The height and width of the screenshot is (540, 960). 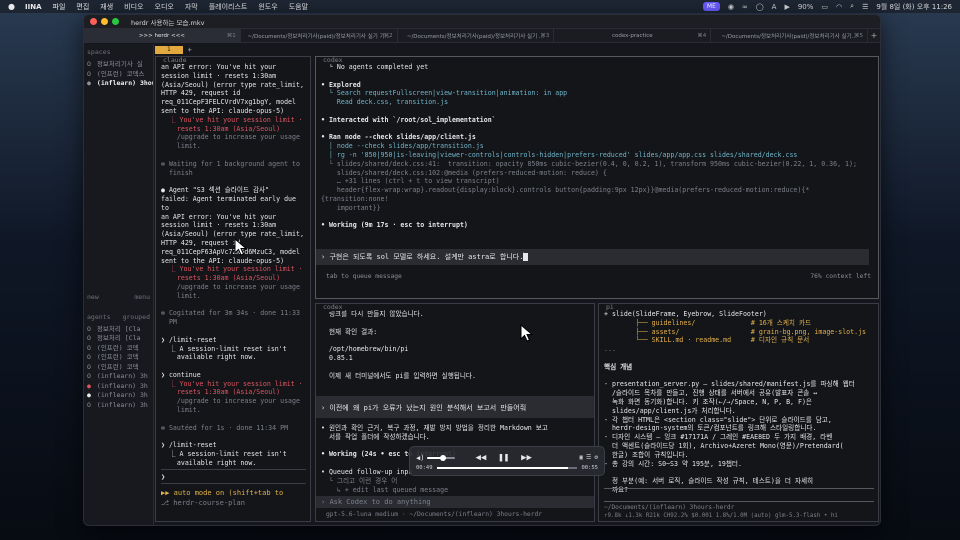 I want to click on apple-icon: ●, so click(x=12, y=6).